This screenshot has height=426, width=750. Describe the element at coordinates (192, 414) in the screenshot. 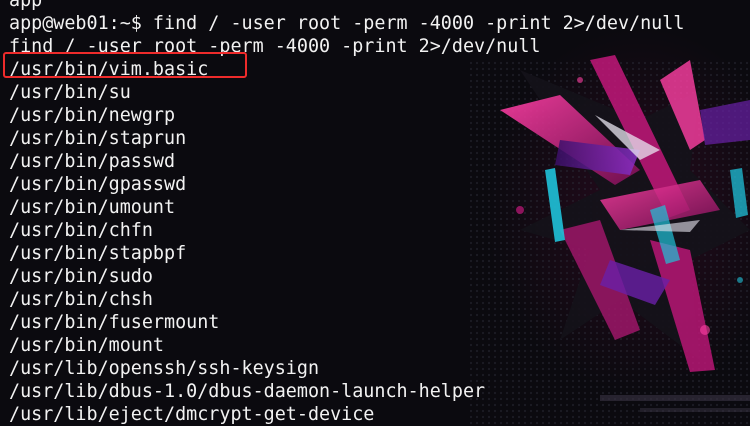

I see `terminal-line: /usr/lib/eject/dmcrypt-get-device` at that location.